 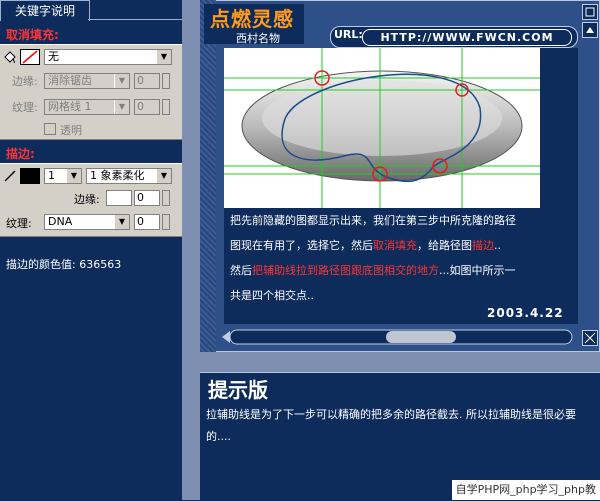 I want to click on fill-edge-value: 消除锯齿, so click(x=70, y=80).